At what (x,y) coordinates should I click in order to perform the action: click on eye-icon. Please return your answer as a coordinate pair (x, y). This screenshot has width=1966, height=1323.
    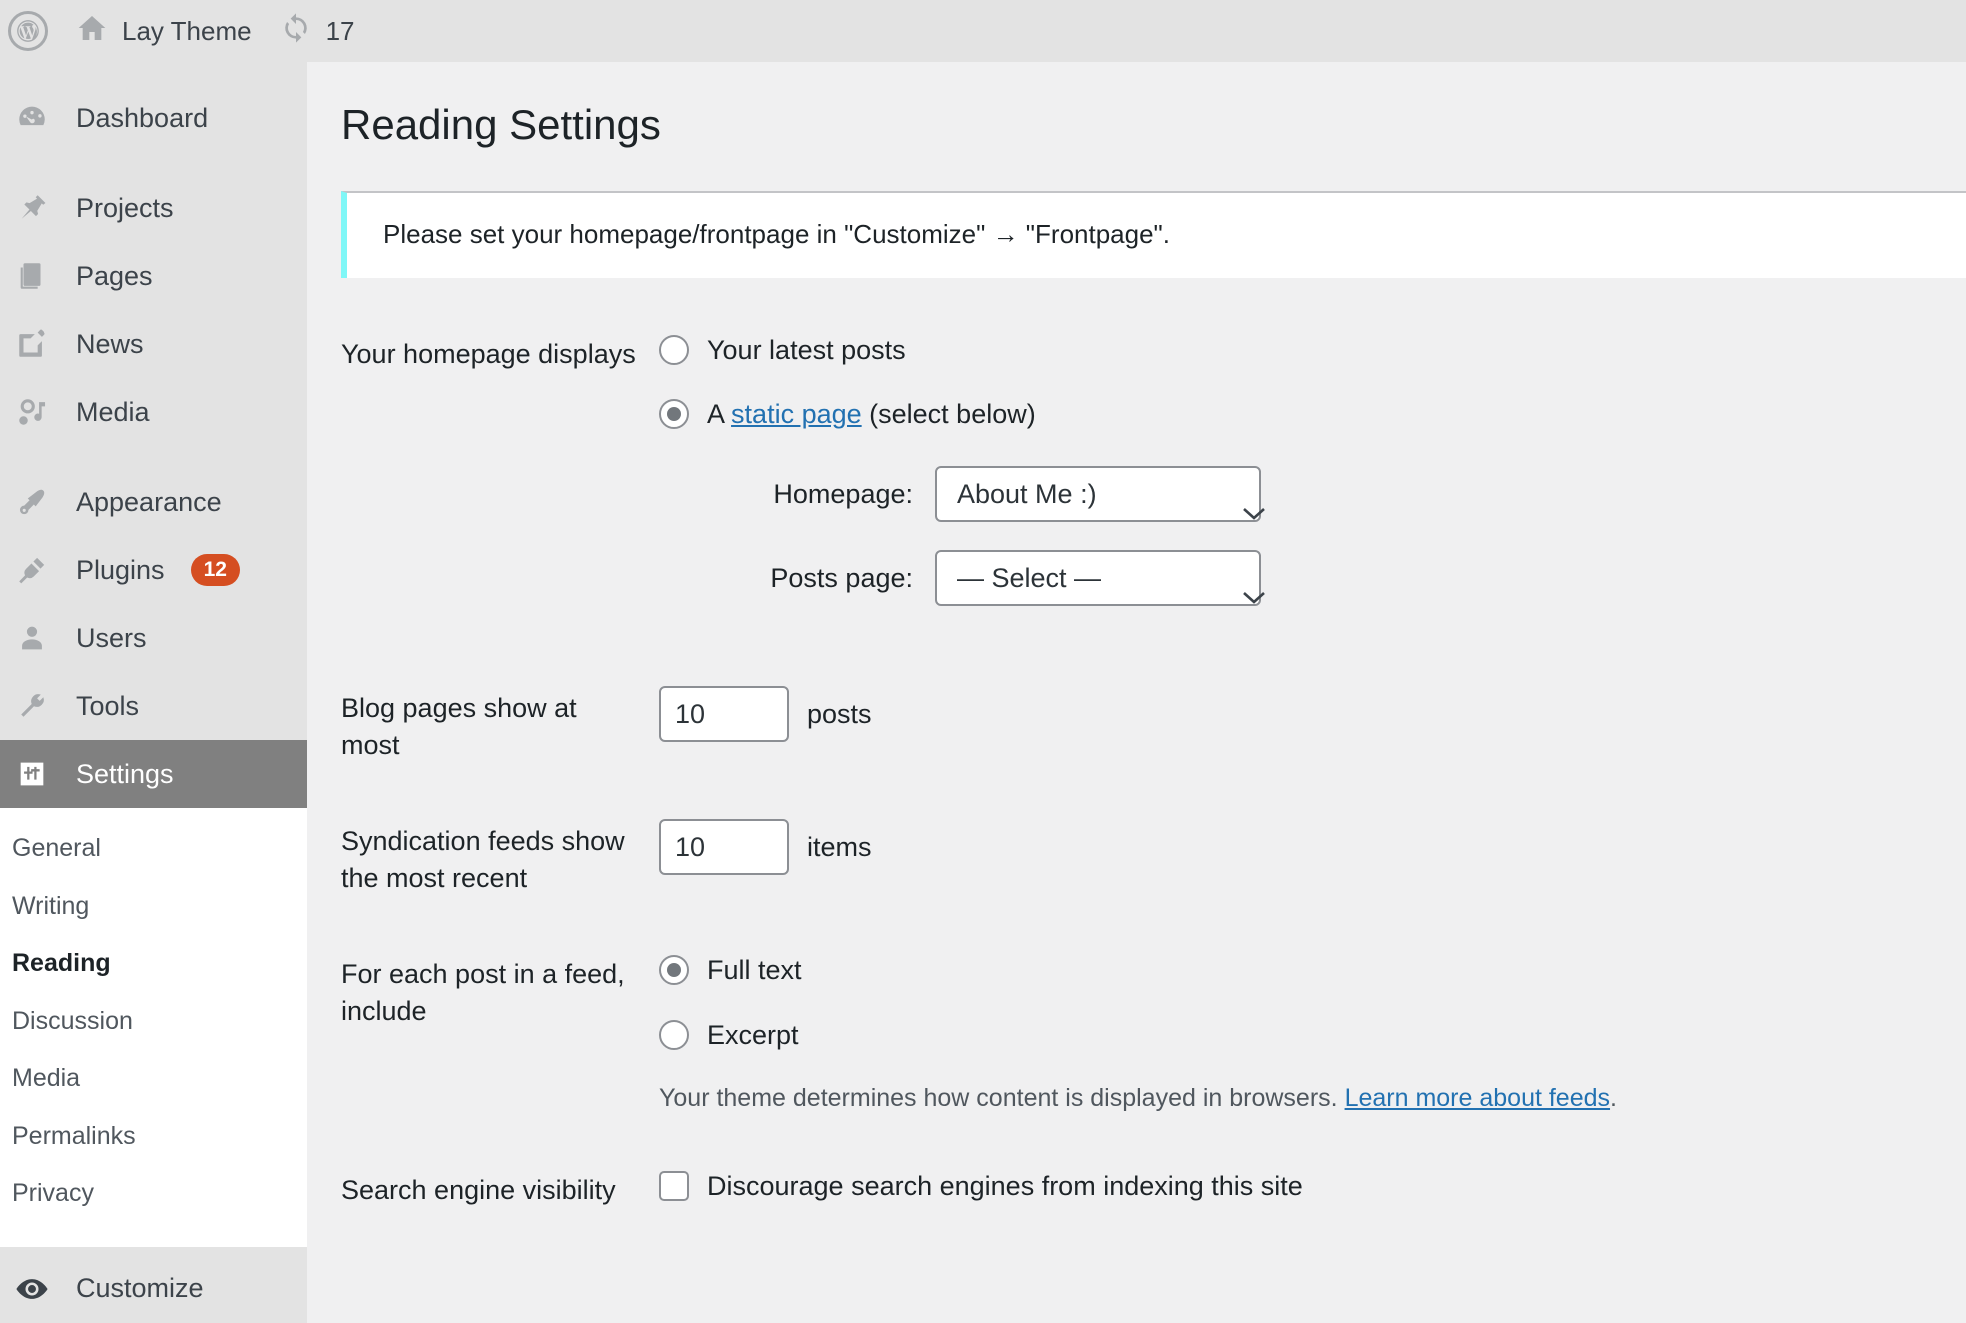
    Looking at the image, I should click on (32, 1289).